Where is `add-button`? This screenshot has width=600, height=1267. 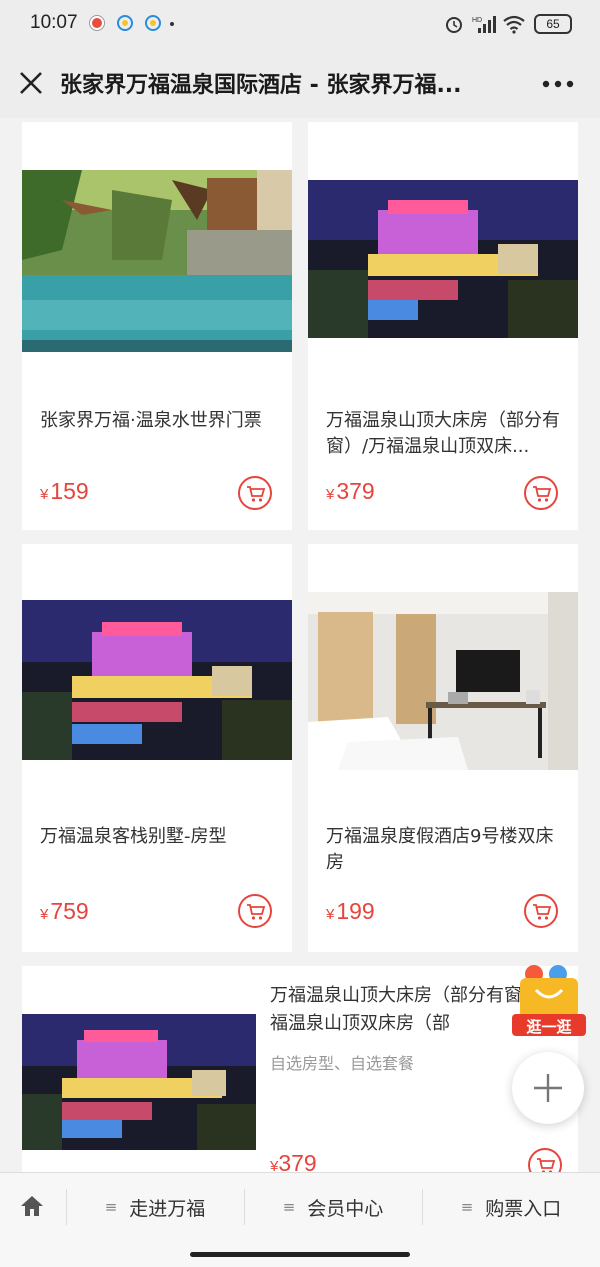
add-button is located at coordinates (548, 1088).